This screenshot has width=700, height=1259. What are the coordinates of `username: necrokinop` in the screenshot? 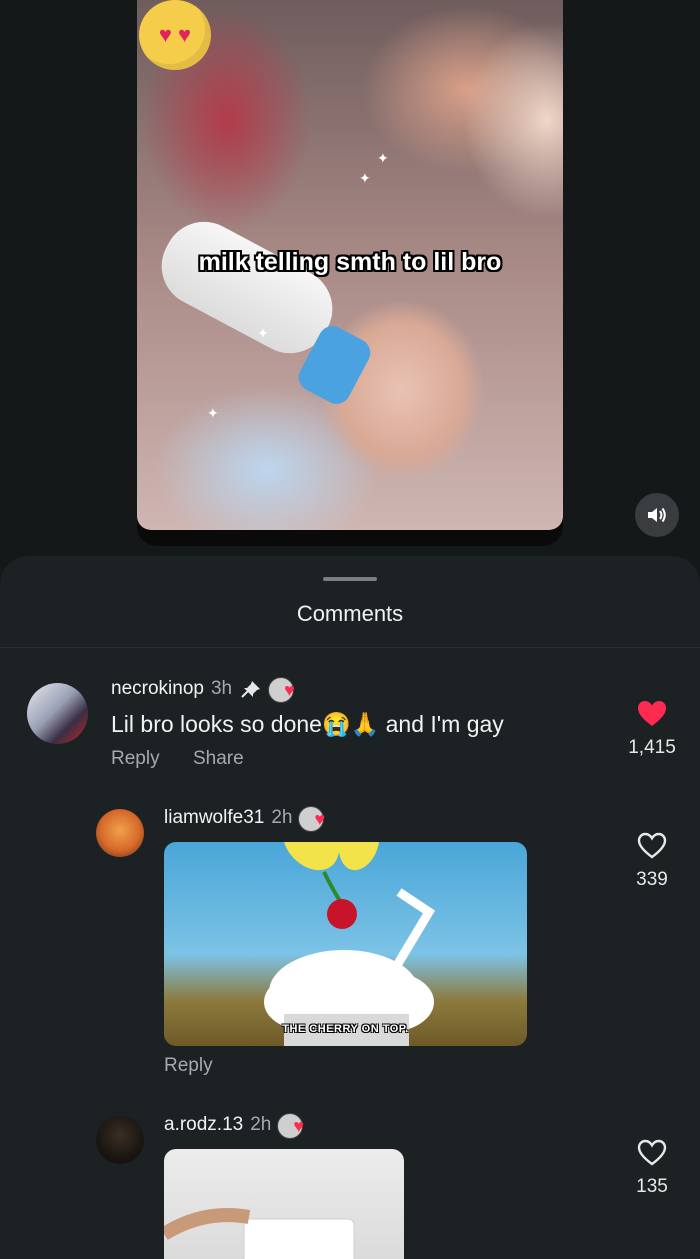 It's located at (157, 689).